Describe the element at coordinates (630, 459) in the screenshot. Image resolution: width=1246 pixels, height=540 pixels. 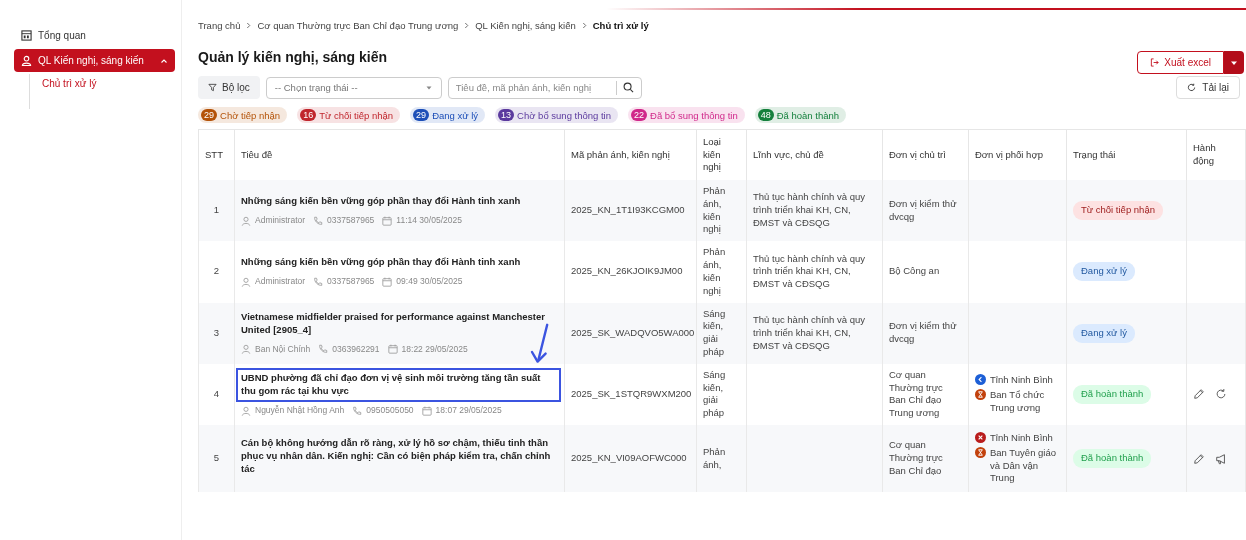
I see `code-cell: 2025_KN_VI09AOFWC000` at that location.